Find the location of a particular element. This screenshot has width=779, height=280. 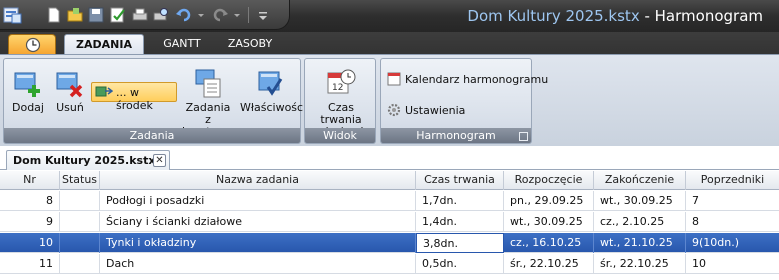

print-preview-icon is located at coordinates (161, 15).